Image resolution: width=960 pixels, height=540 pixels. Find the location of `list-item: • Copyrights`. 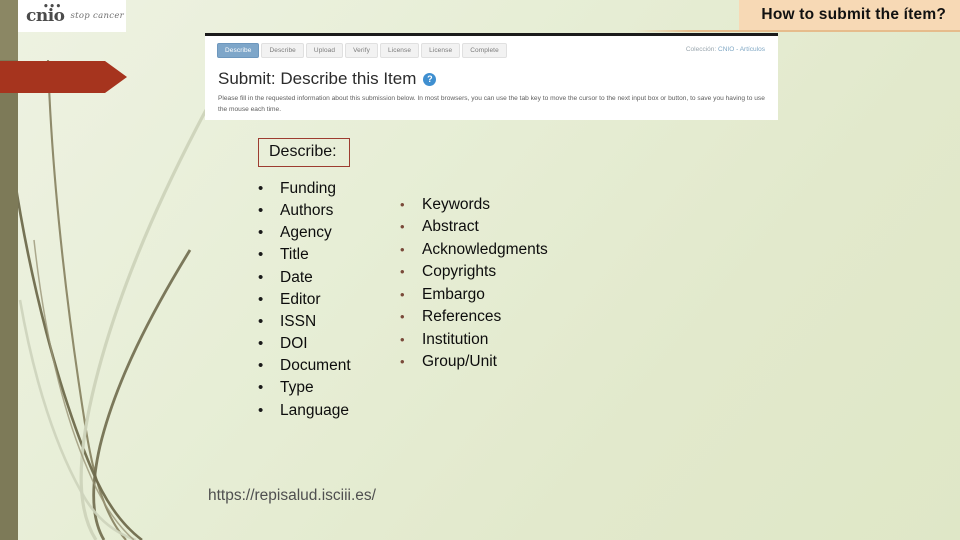

list-item: • Copyrights is located at coordinates (474, 272).